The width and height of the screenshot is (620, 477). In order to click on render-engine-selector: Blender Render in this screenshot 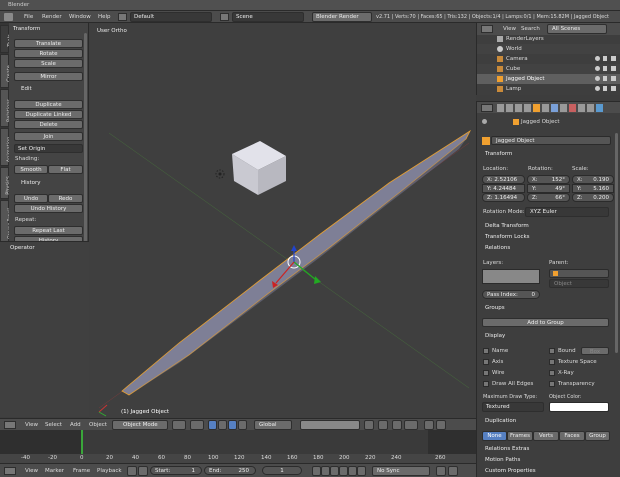, I will do `click(342, 17)`.